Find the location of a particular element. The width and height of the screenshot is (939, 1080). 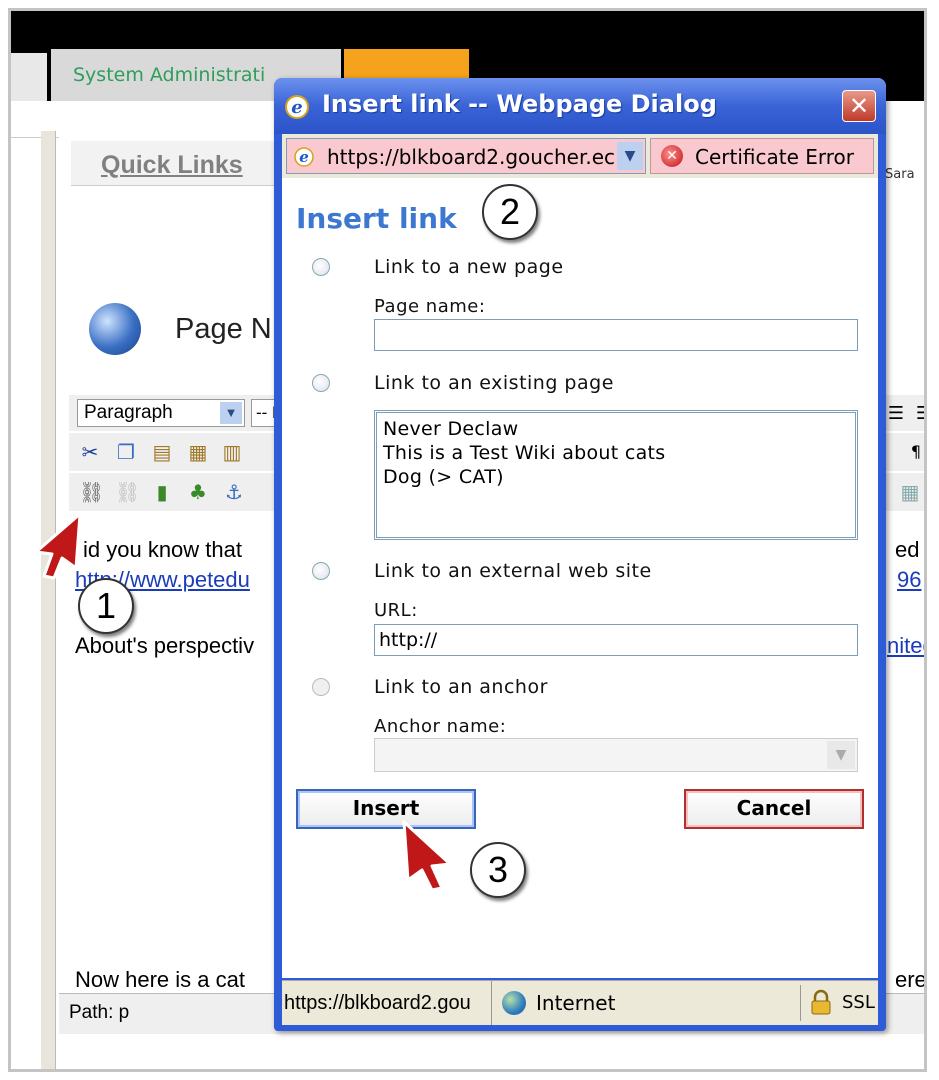

left-column-border is located at coordinates (48, 600).